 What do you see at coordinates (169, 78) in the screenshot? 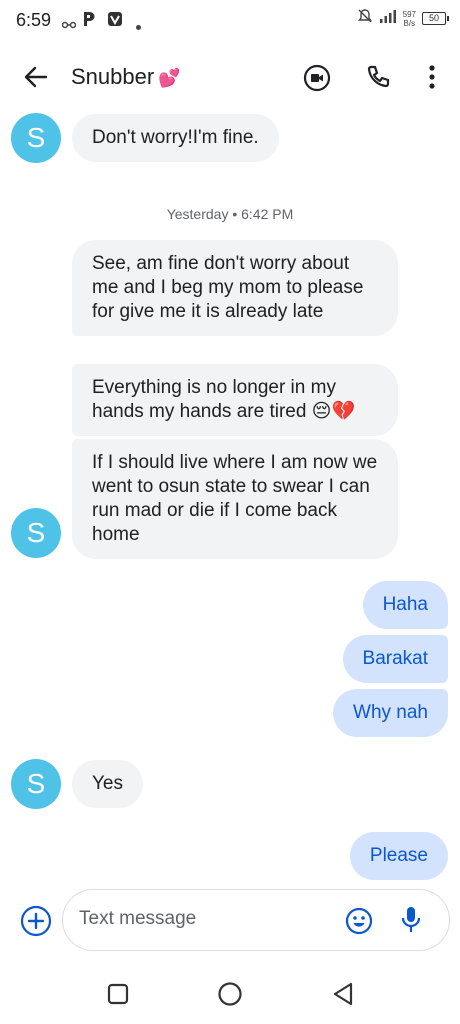
I see `heart-emoji-icon: 💕` at bounding box center [169, 78].